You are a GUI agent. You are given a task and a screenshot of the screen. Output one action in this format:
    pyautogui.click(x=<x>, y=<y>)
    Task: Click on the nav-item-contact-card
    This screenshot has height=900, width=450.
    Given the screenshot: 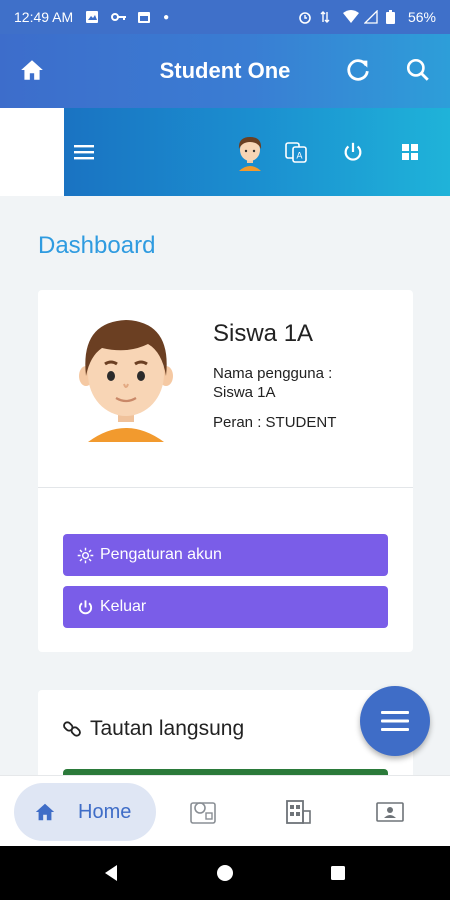 What is the action you would take?
    pyautogui.click(x=390, y=812)
    